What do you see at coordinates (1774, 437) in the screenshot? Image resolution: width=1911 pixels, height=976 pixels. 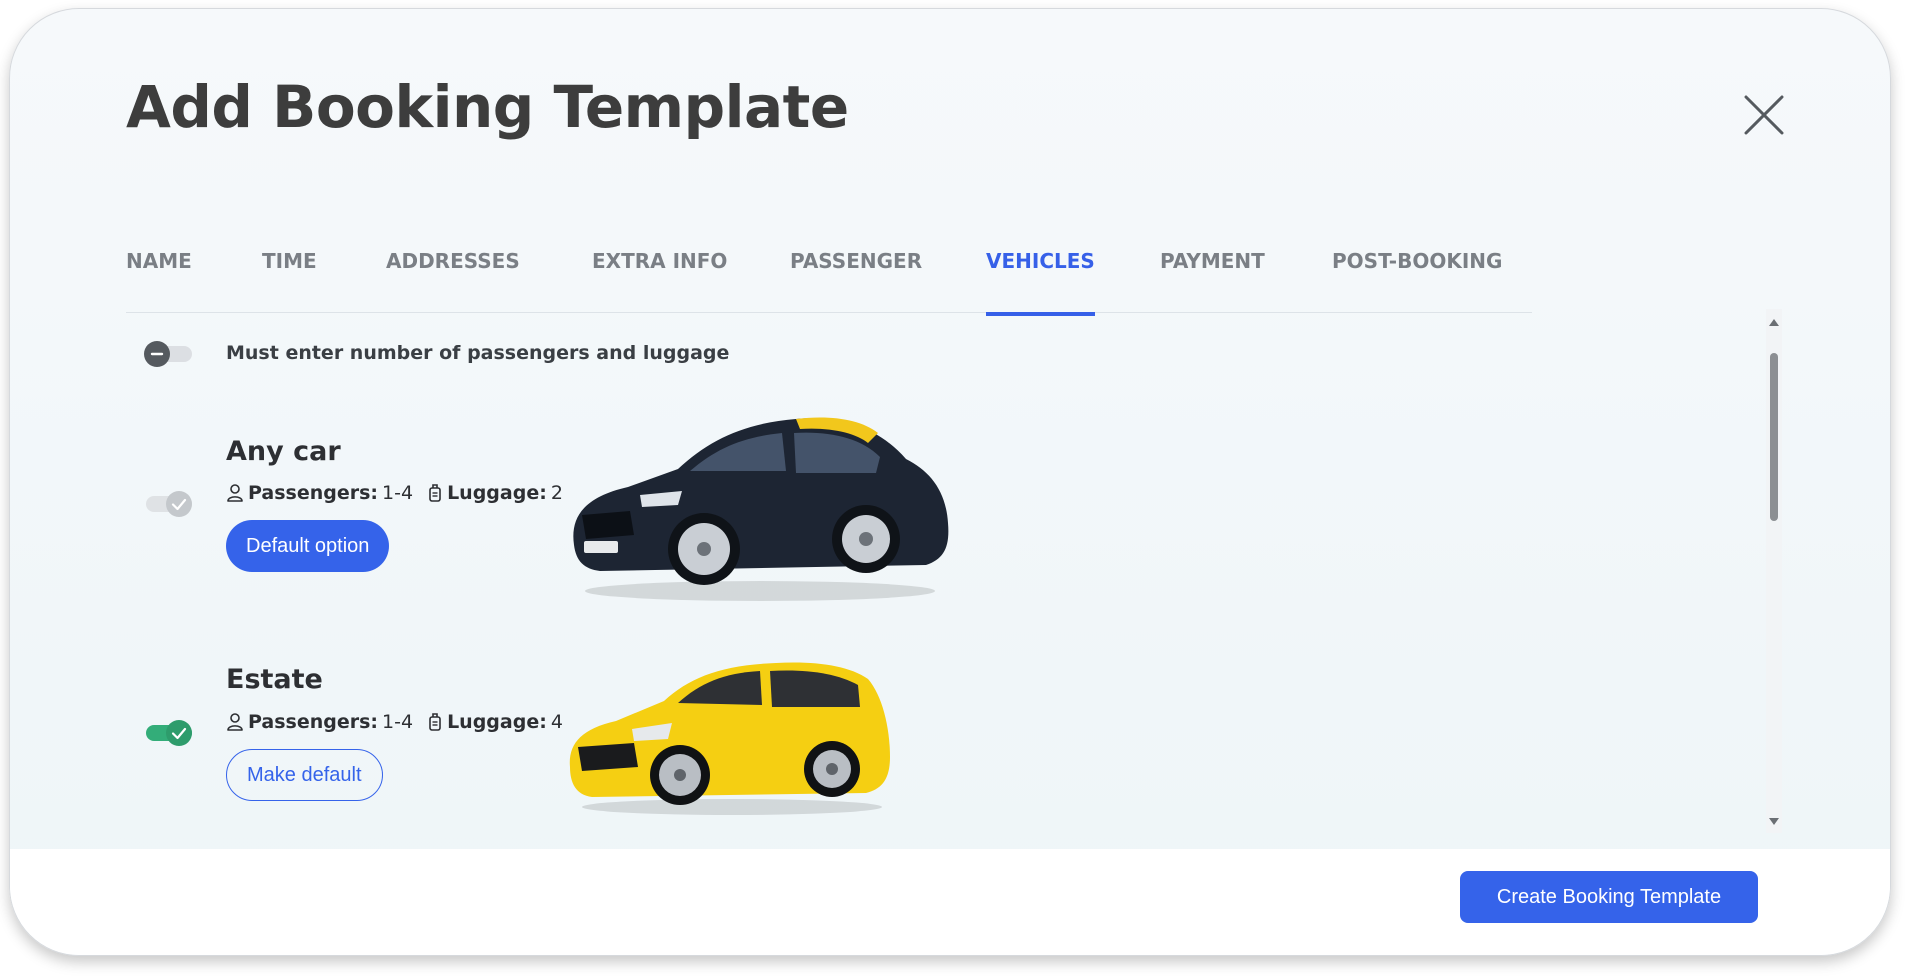 I see `scrollbar-thumb` at bounding box center [1774, 437].